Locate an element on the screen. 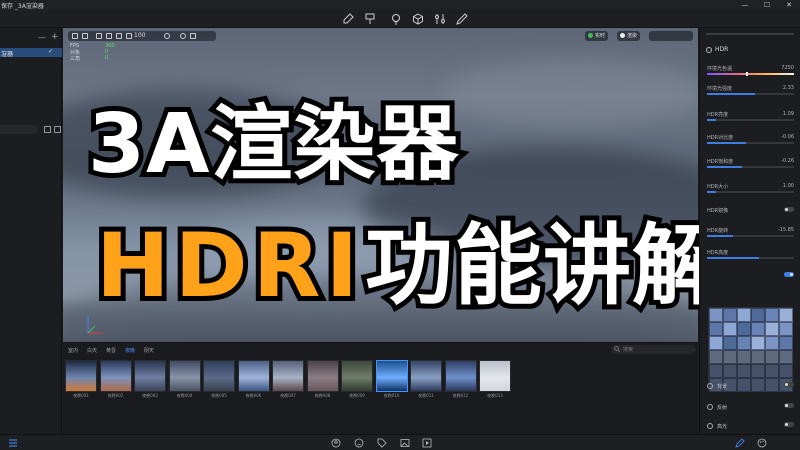 The image size is (800, 450). snap-icon is located at coordinates (109, 36).